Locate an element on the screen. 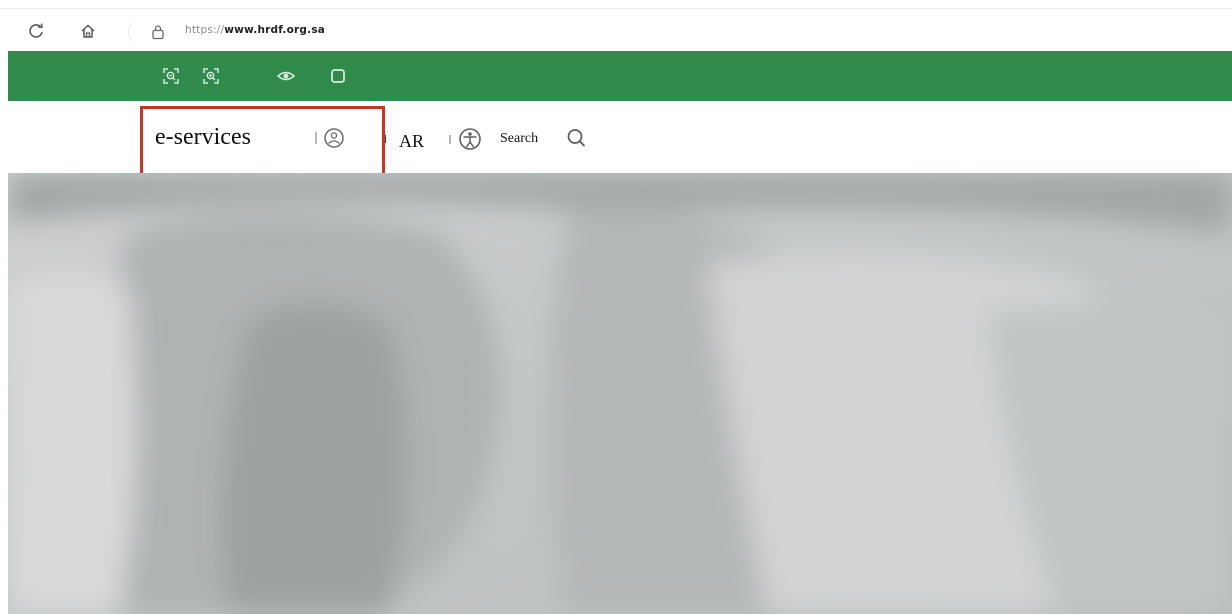 The image size is (1232, 614). contrast-icon is located at coordinates (338, 76).